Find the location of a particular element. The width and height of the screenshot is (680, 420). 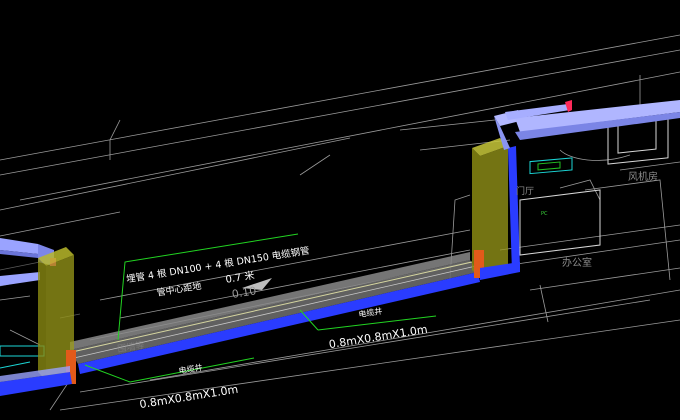

pipe-spec-label: 埋管 4 根 DN100 + 4 根 DN150 电缆钢管 is located at coordinates (217, 264).